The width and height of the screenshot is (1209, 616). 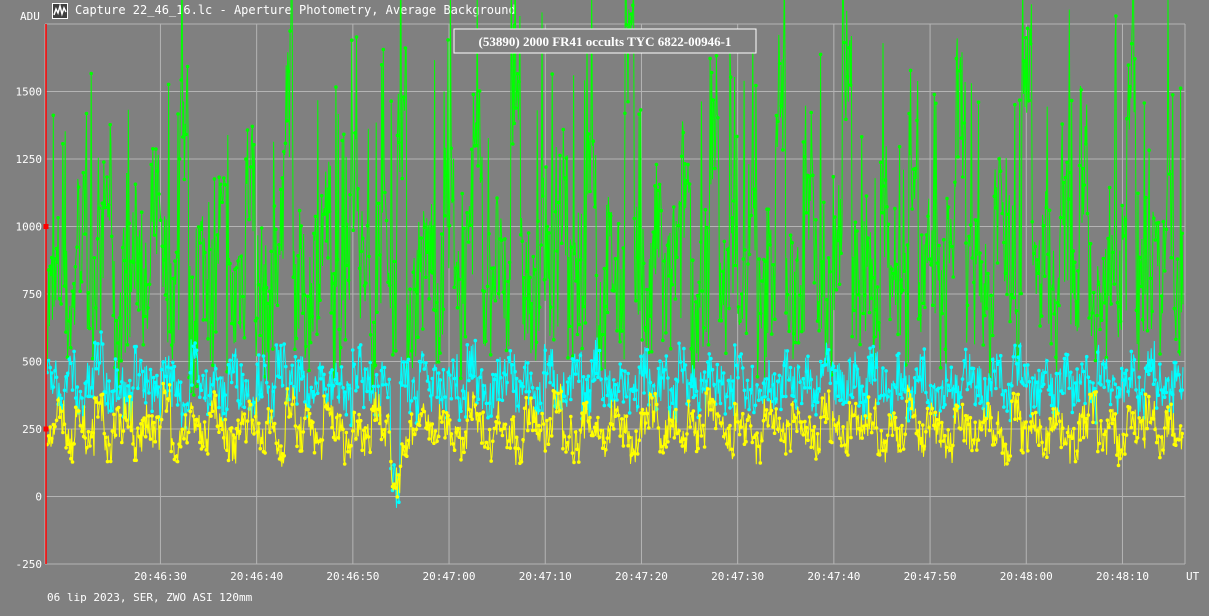 What do you see at coordinates (641, 576) in the screenshot?
I see `x-tick-label: 20:47:20` at bounding box center [641, 576].